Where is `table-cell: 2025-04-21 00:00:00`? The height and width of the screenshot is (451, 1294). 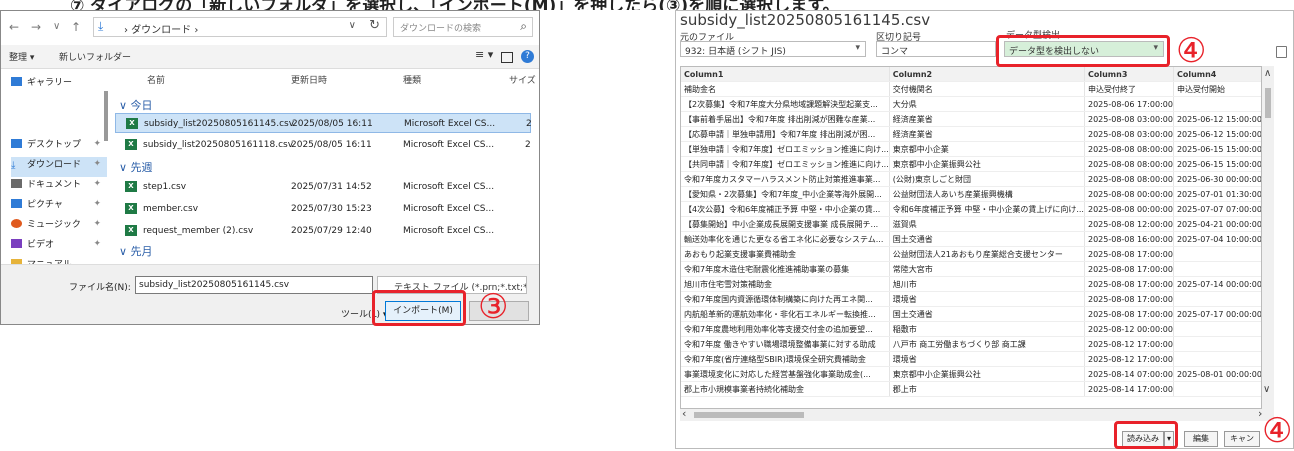 table-cell: 2025-04-21 00:00:00 is located at coordinates (1217, 224).